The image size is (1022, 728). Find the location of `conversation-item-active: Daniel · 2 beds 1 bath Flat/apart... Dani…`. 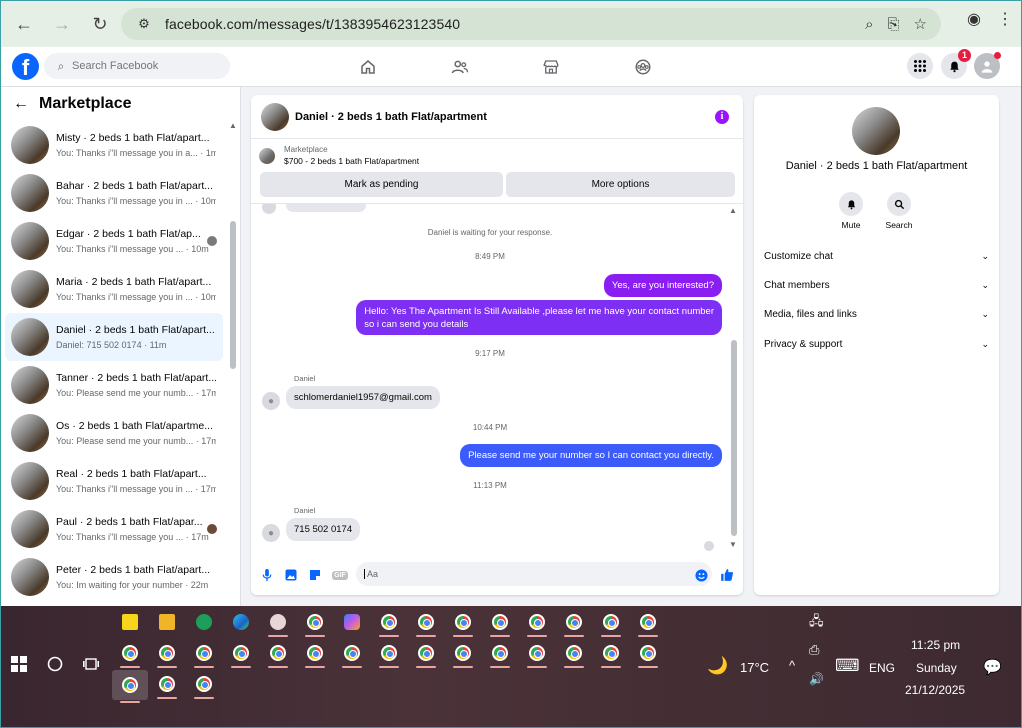

conversation-item-active: Daniel · 2 beds 1 bath Flat/apart... Dani… is located at coordinates (114, 337).